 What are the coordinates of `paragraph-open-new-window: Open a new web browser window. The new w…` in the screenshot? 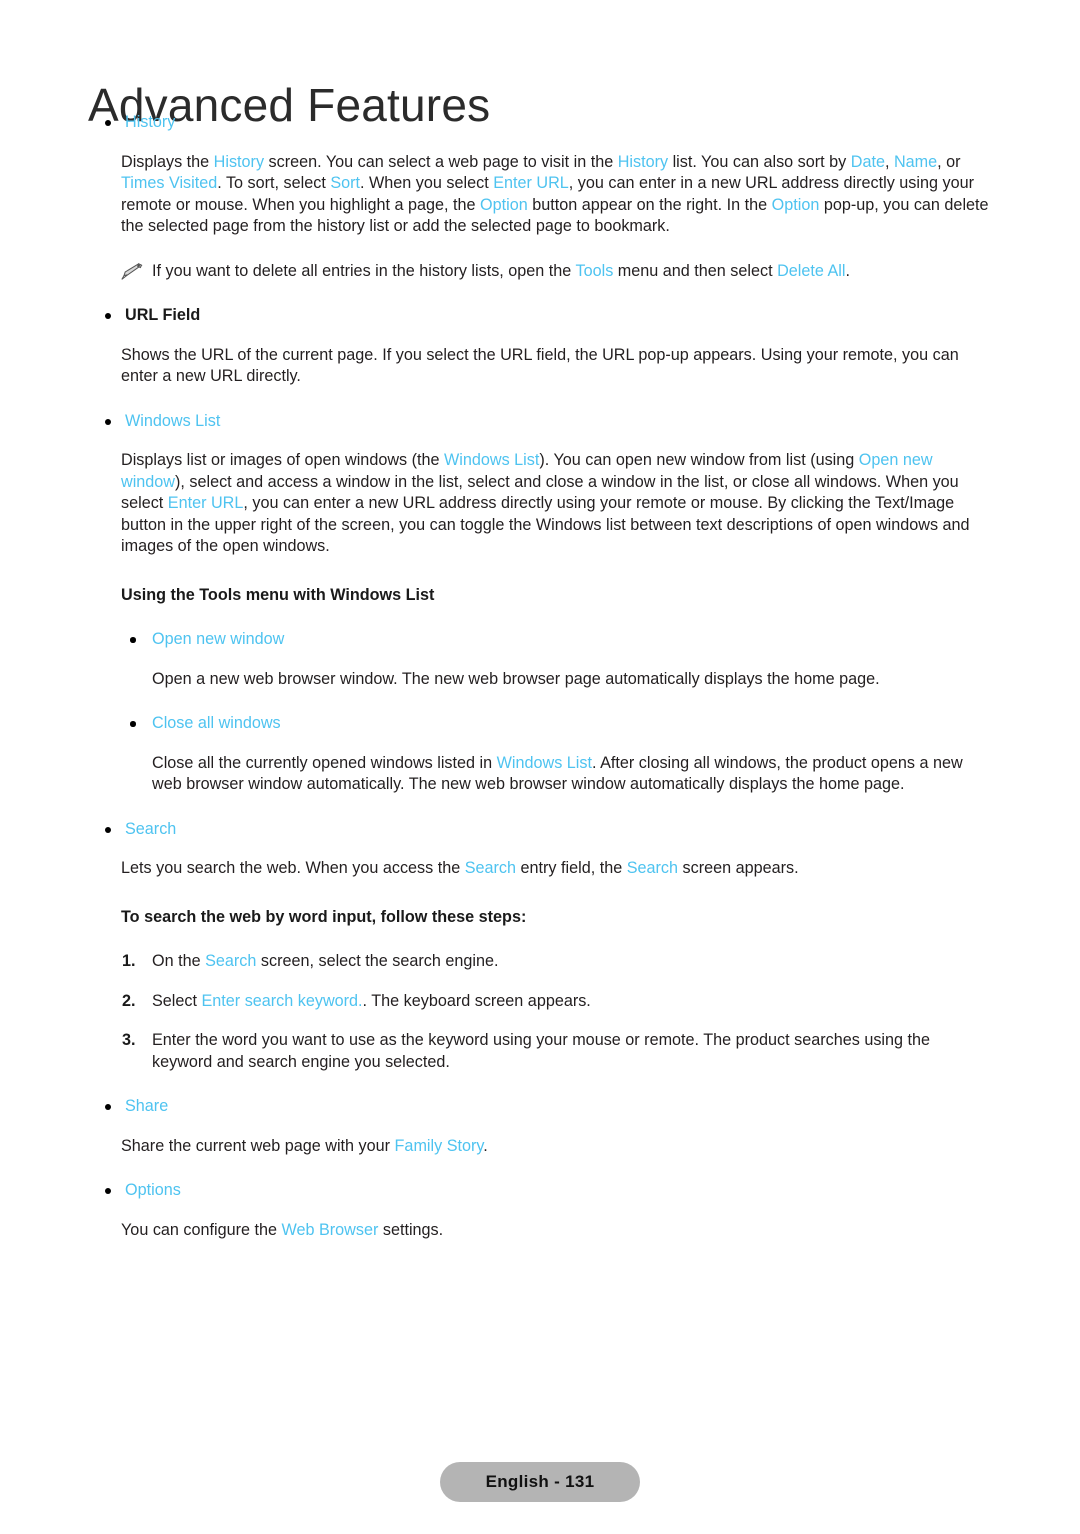 It's located at (516, 678).